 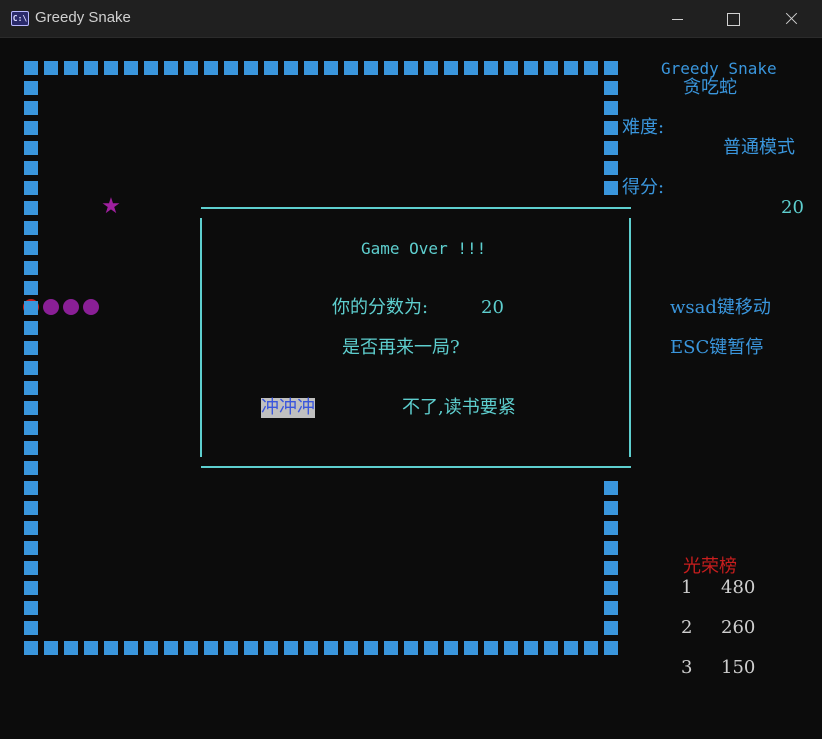 What do you see at coordinates (459, 408) in the screenshot?
I see `play-again-no-option: 不了,读书要紧` at bounding box center [459, 408].